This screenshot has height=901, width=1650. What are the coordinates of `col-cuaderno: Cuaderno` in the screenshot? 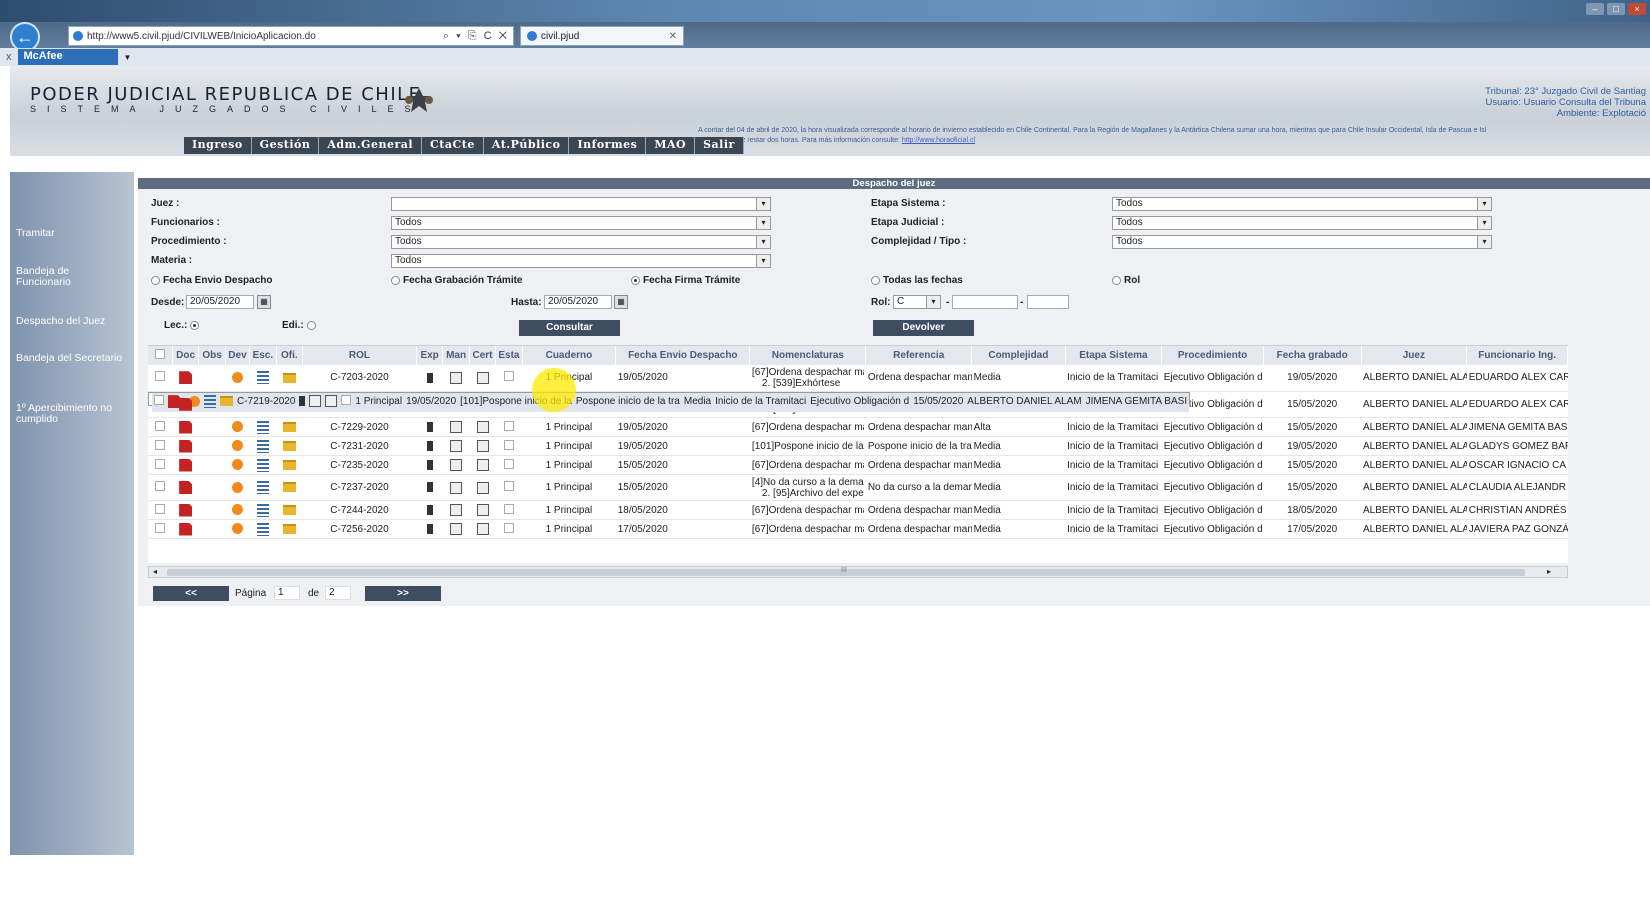 It's located at (569, 355).